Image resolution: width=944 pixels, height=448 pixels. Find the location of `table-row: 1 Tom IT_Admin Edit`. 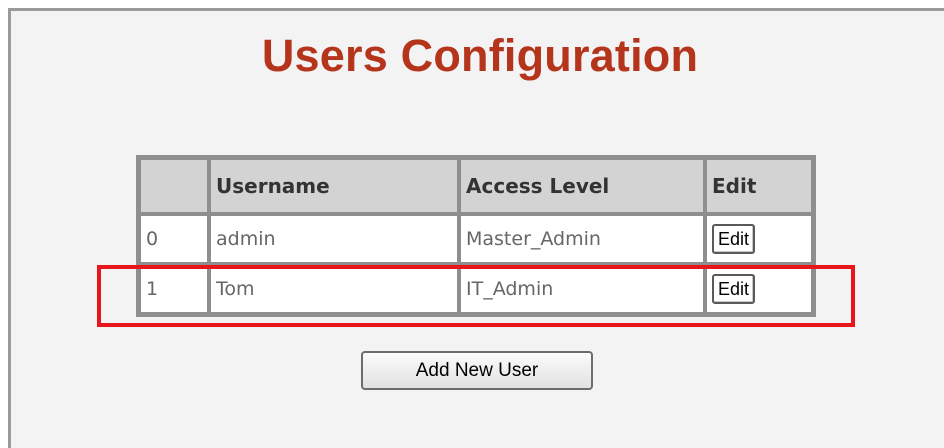

table-row: 1 Tom IT_Admin Edit is located at coordinates (476, 289).